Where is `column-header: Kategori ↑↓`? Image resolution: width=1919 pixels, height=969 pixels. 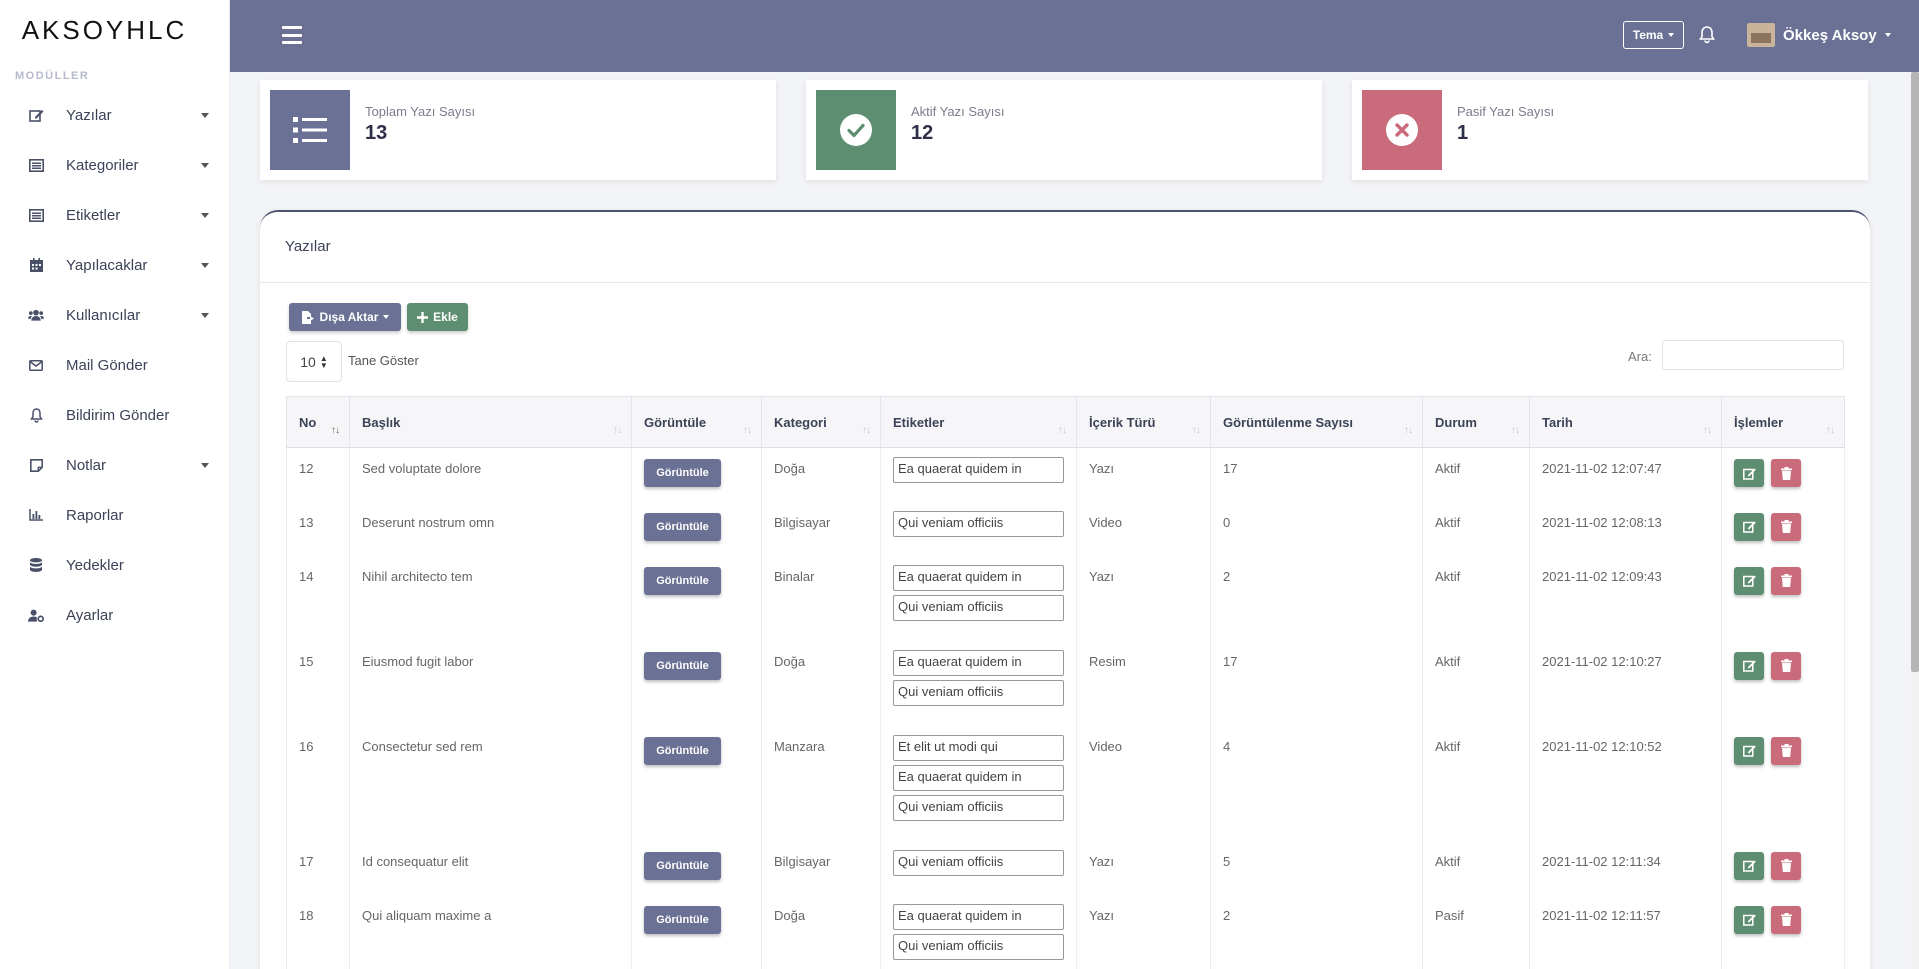
column-header: Kategori ↑↓ is located at coordinates (821, 422).